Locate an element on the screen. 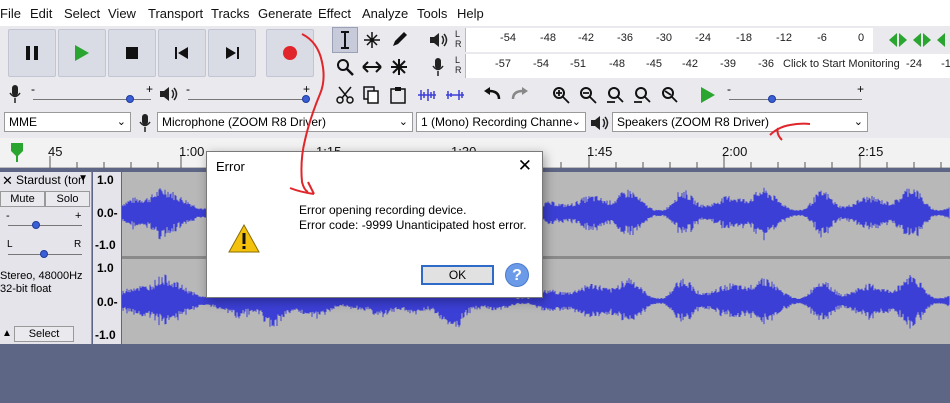 Image resolution: width=950 pixels, height=403 pixels. rec-meter-r-label: R is located at coordinates (458, 70).